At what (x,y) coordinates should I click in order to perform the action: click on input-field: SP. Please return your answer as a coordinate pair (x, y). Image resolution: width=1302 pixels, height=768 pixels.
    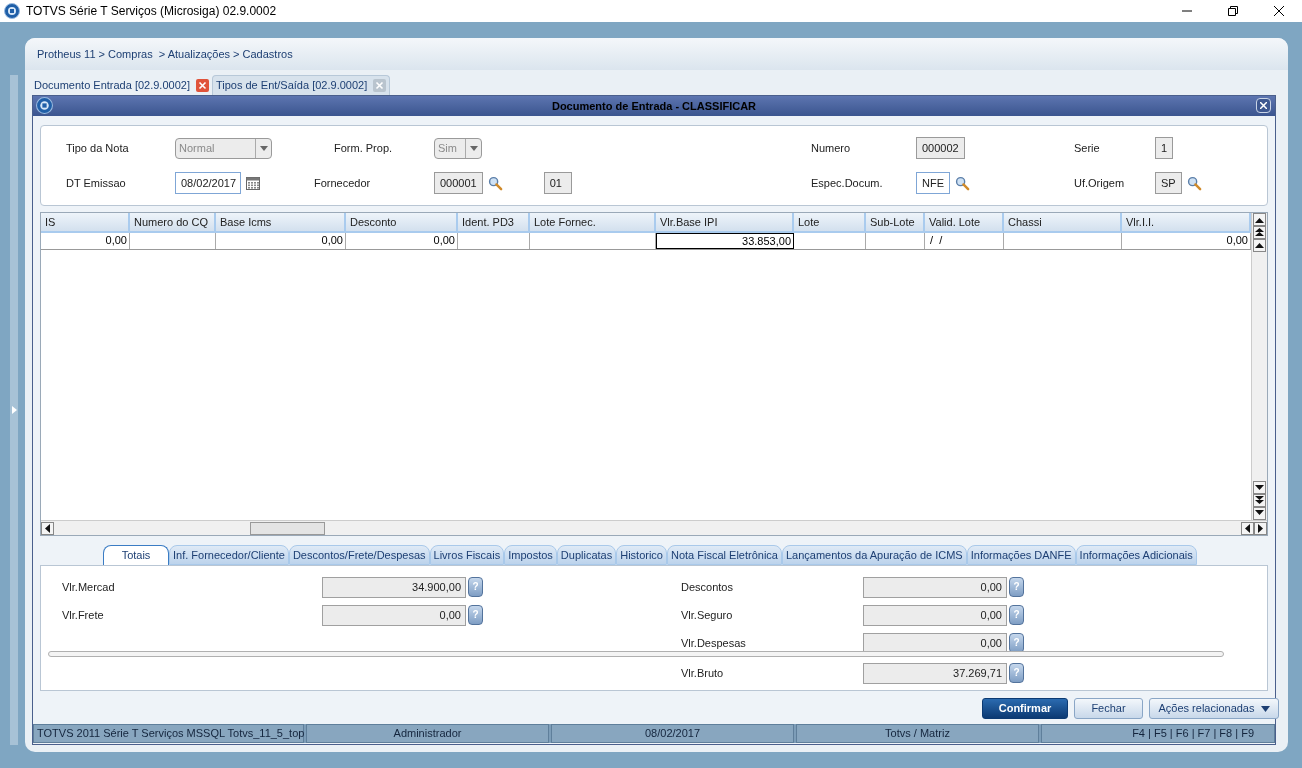
    Looking at the image, I should click on (1168, 183).